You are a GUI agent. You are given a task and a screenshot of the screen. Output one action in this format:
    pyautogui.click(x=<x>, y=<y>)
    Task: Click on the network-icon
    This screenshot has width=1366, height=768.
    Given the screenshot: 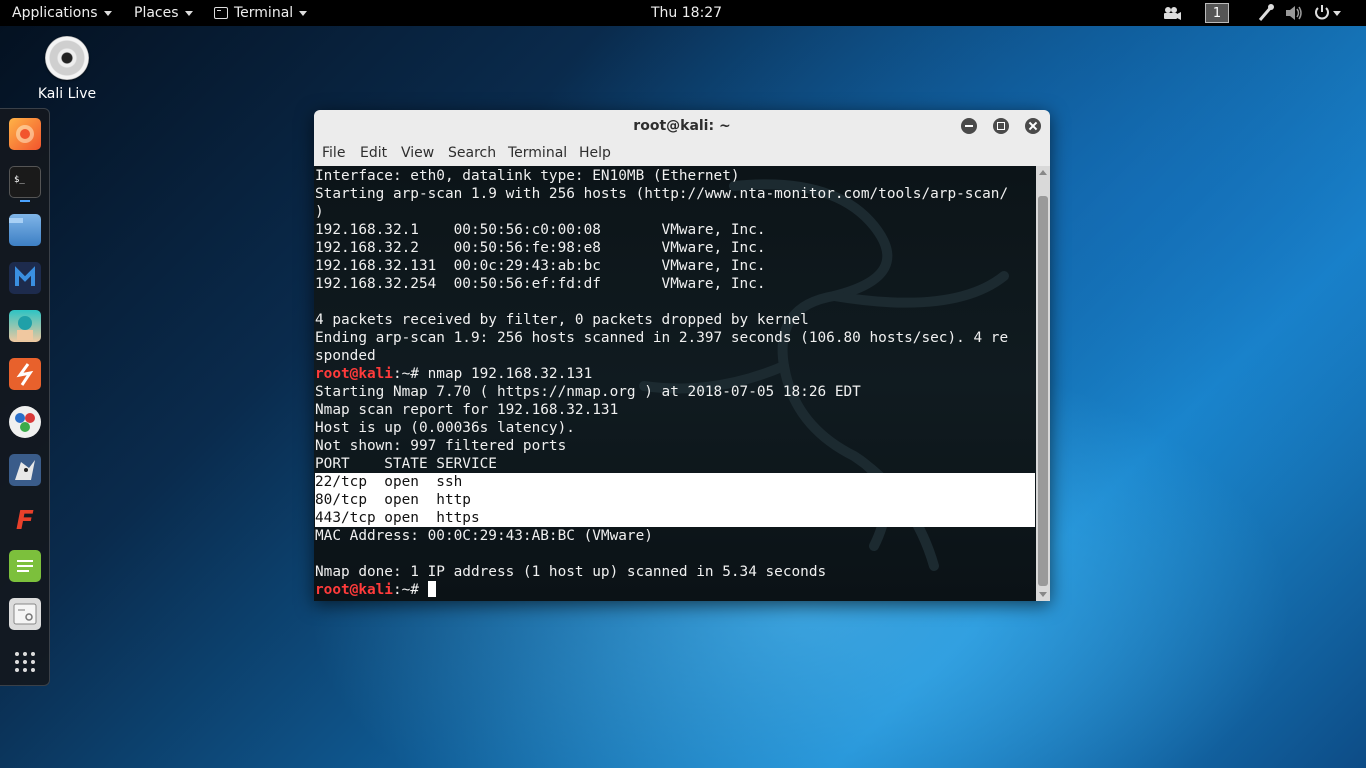 What is the action you would take?
    pyautogui.click(x=1266, y=13)
    